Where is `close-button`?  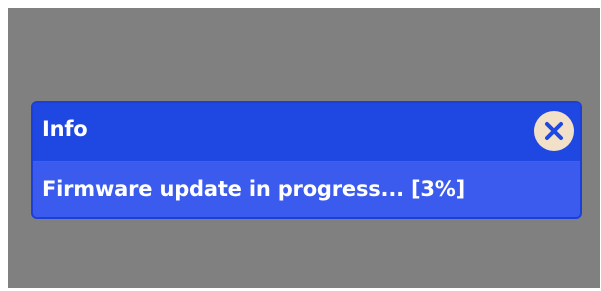 close-button is located at coordinates (554, 131).